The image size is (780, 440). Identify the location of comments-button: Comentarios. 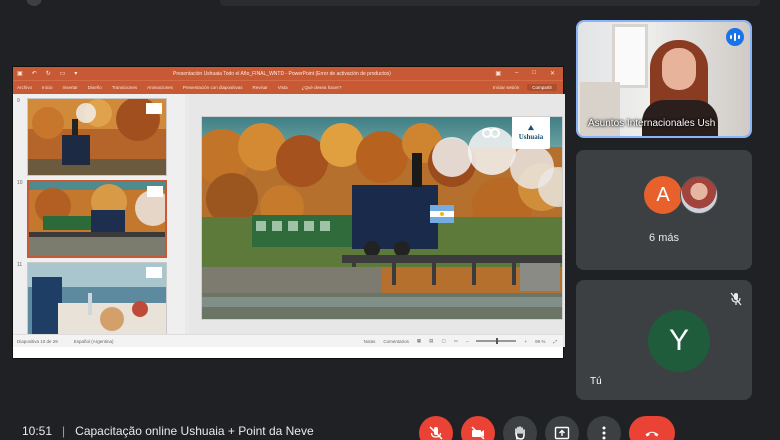
(396, 341).